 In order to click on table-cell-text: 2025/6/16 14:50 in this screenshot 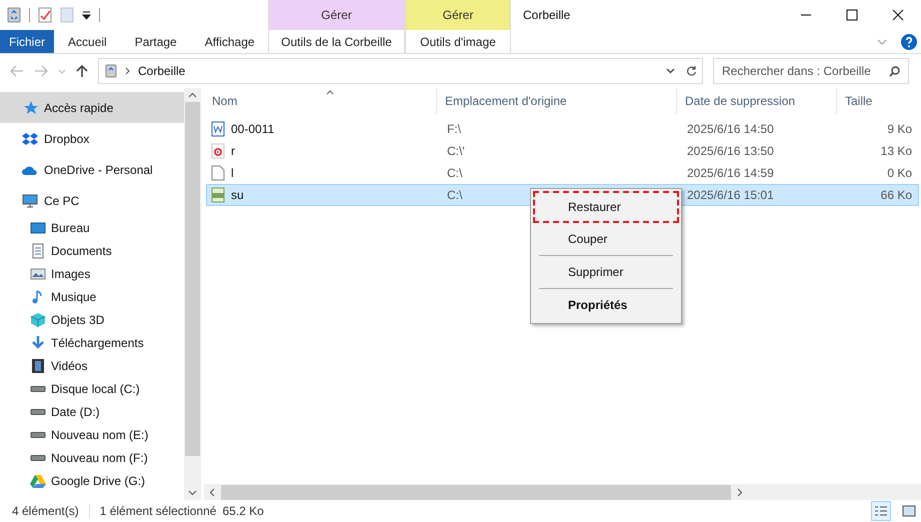, I will do `click(730, 129)`.